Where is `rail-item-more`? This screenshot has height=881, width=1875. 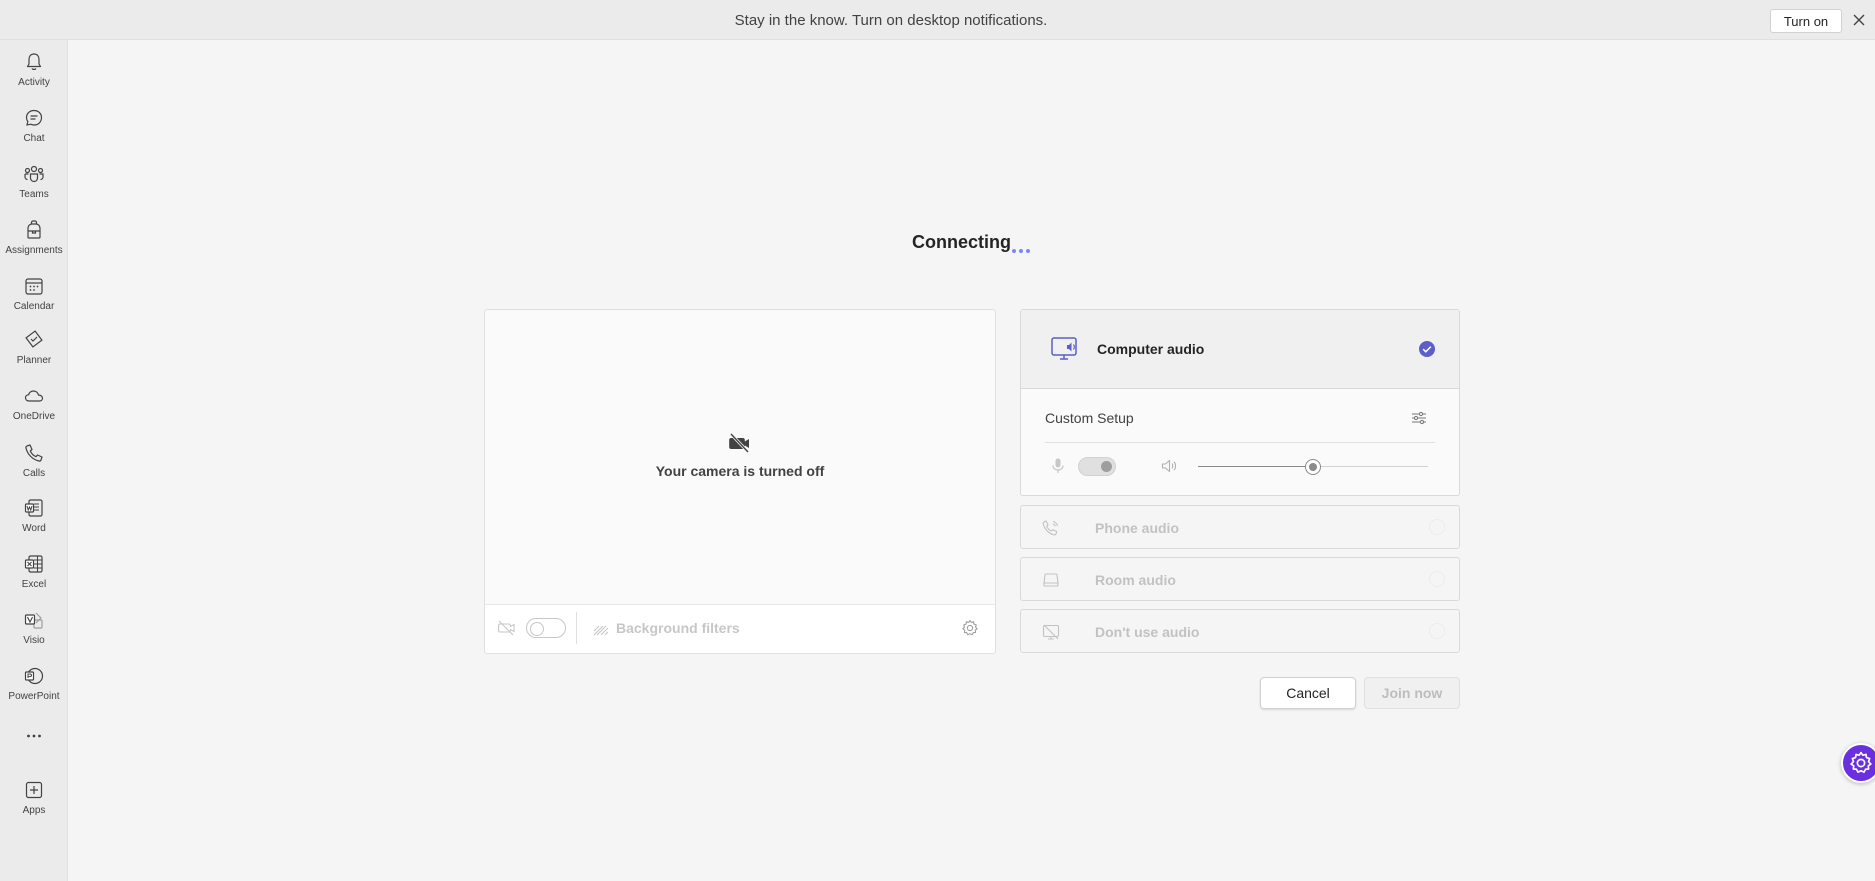
rail-item-more is located at coordinates (34, 736).